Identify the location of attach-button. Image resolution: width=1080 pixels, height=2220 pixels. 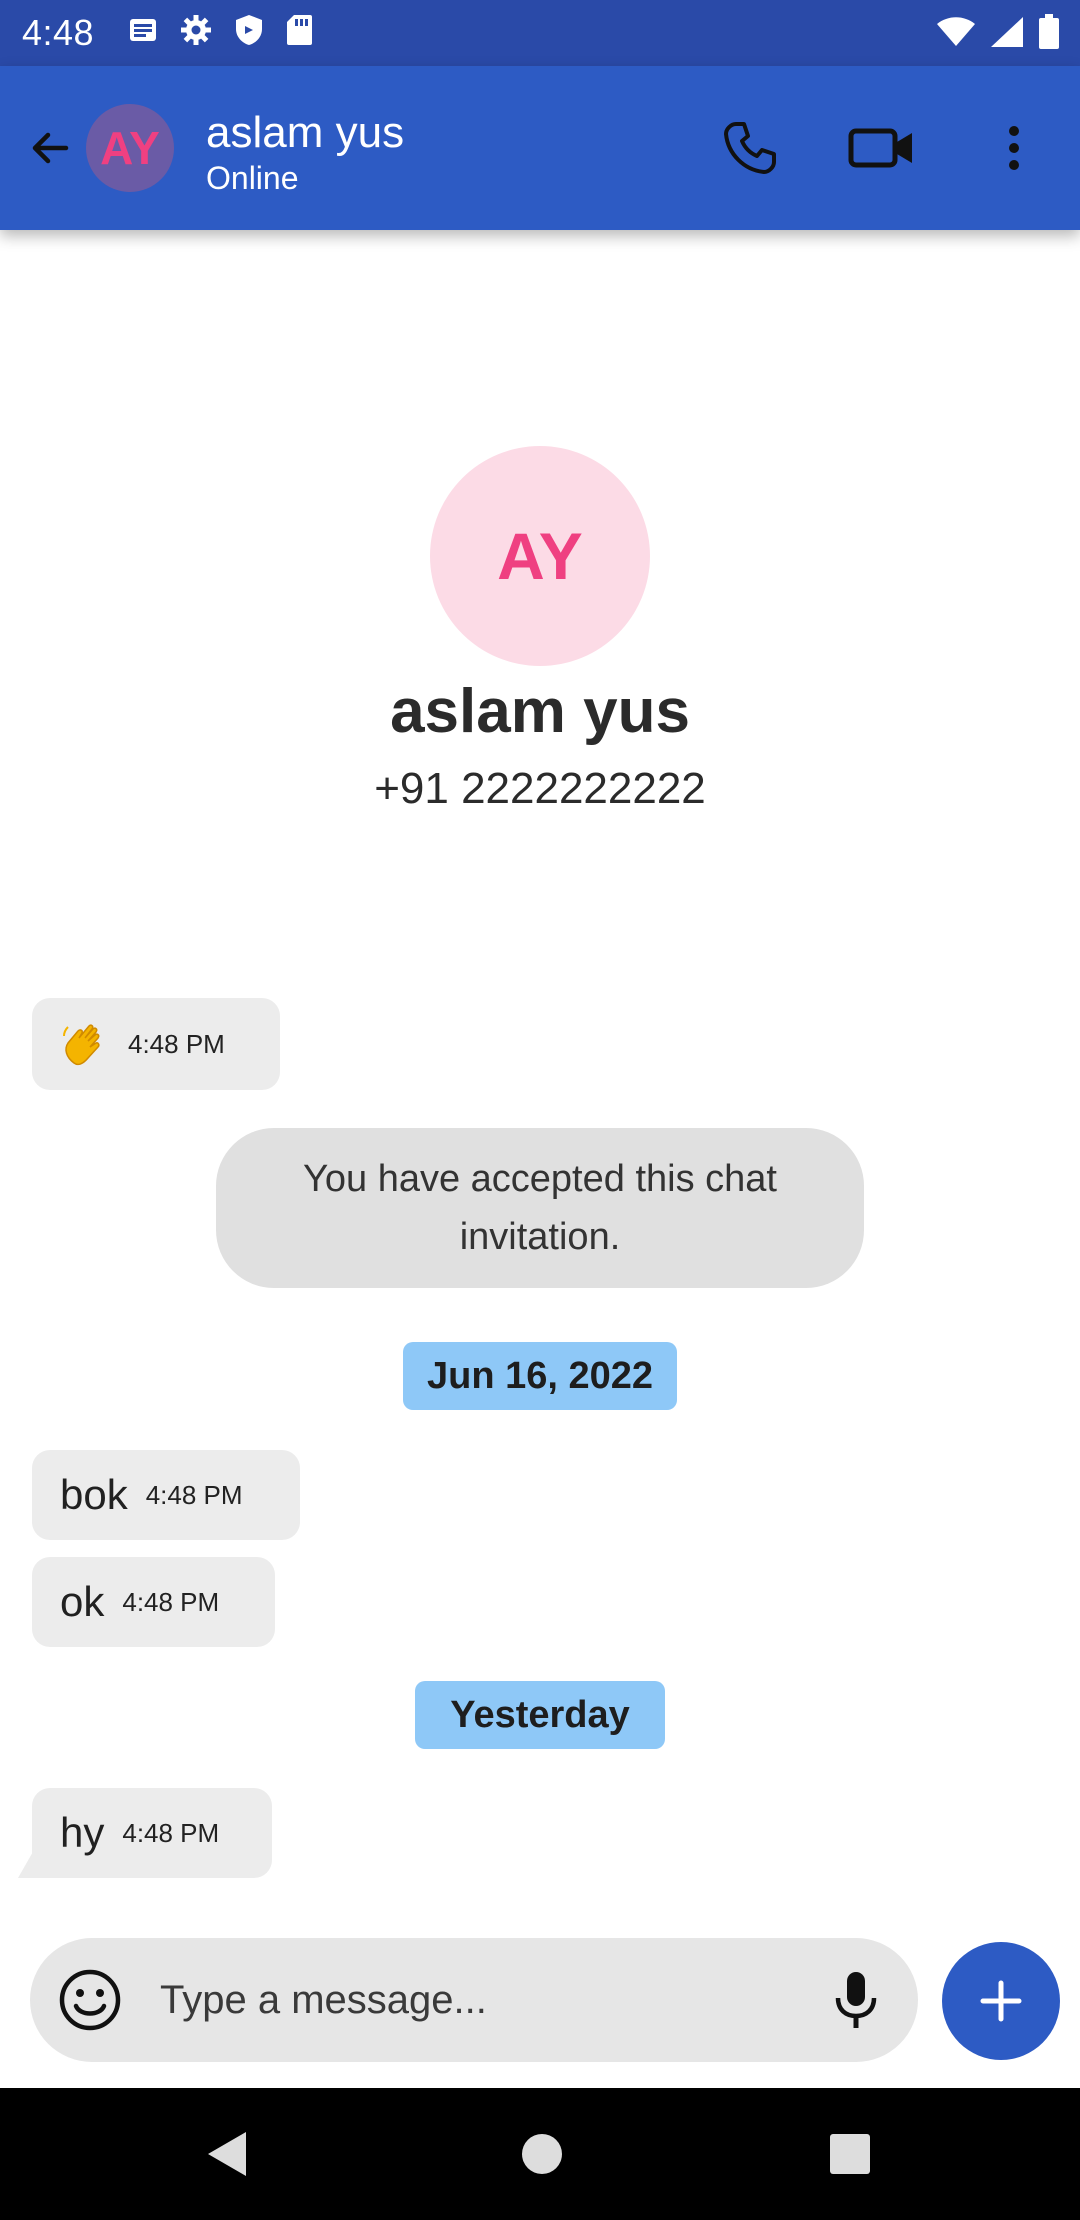
(1001, 2001).